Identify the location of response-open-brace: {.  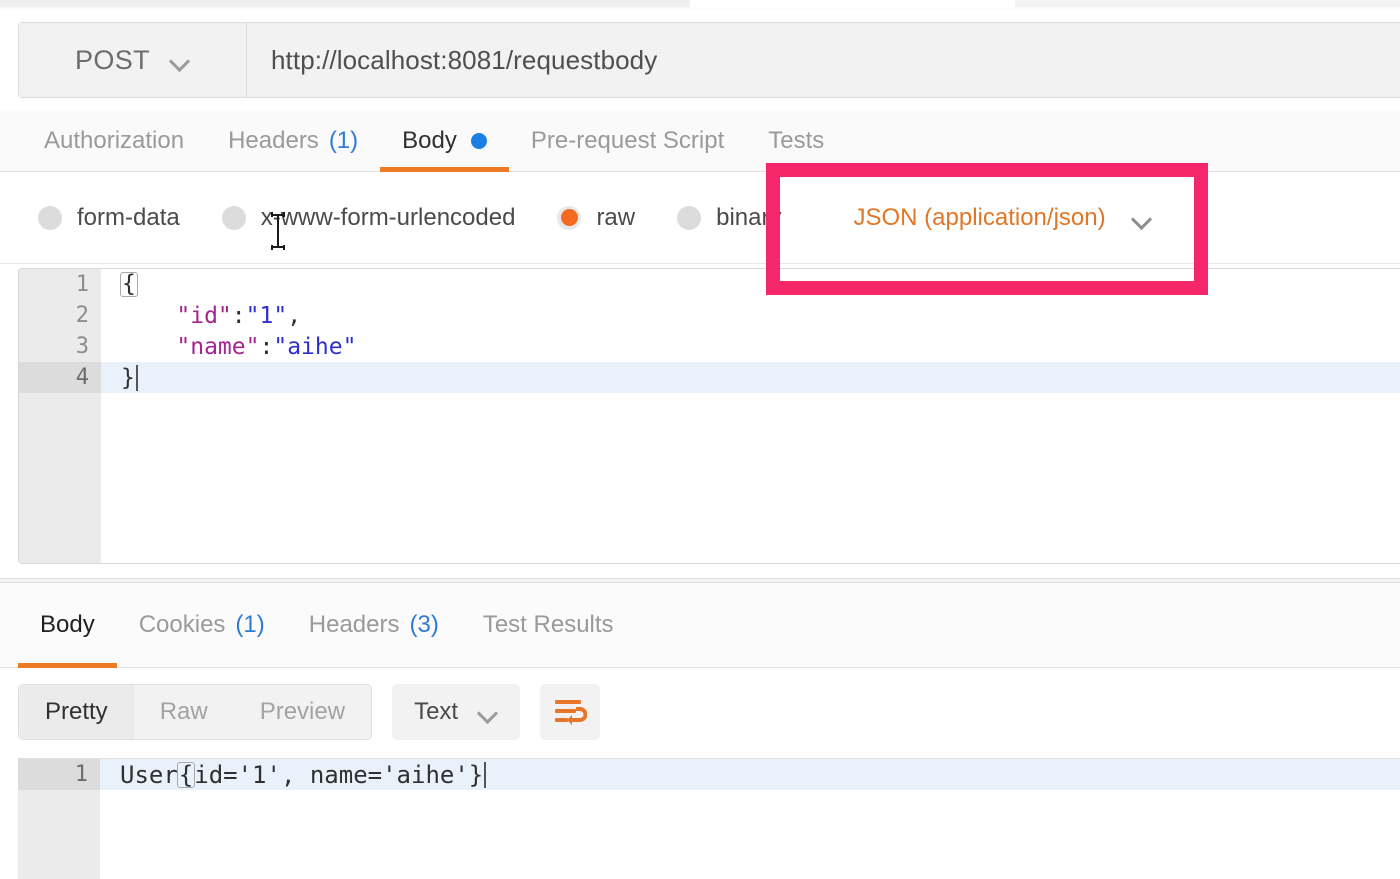
(186, 774).